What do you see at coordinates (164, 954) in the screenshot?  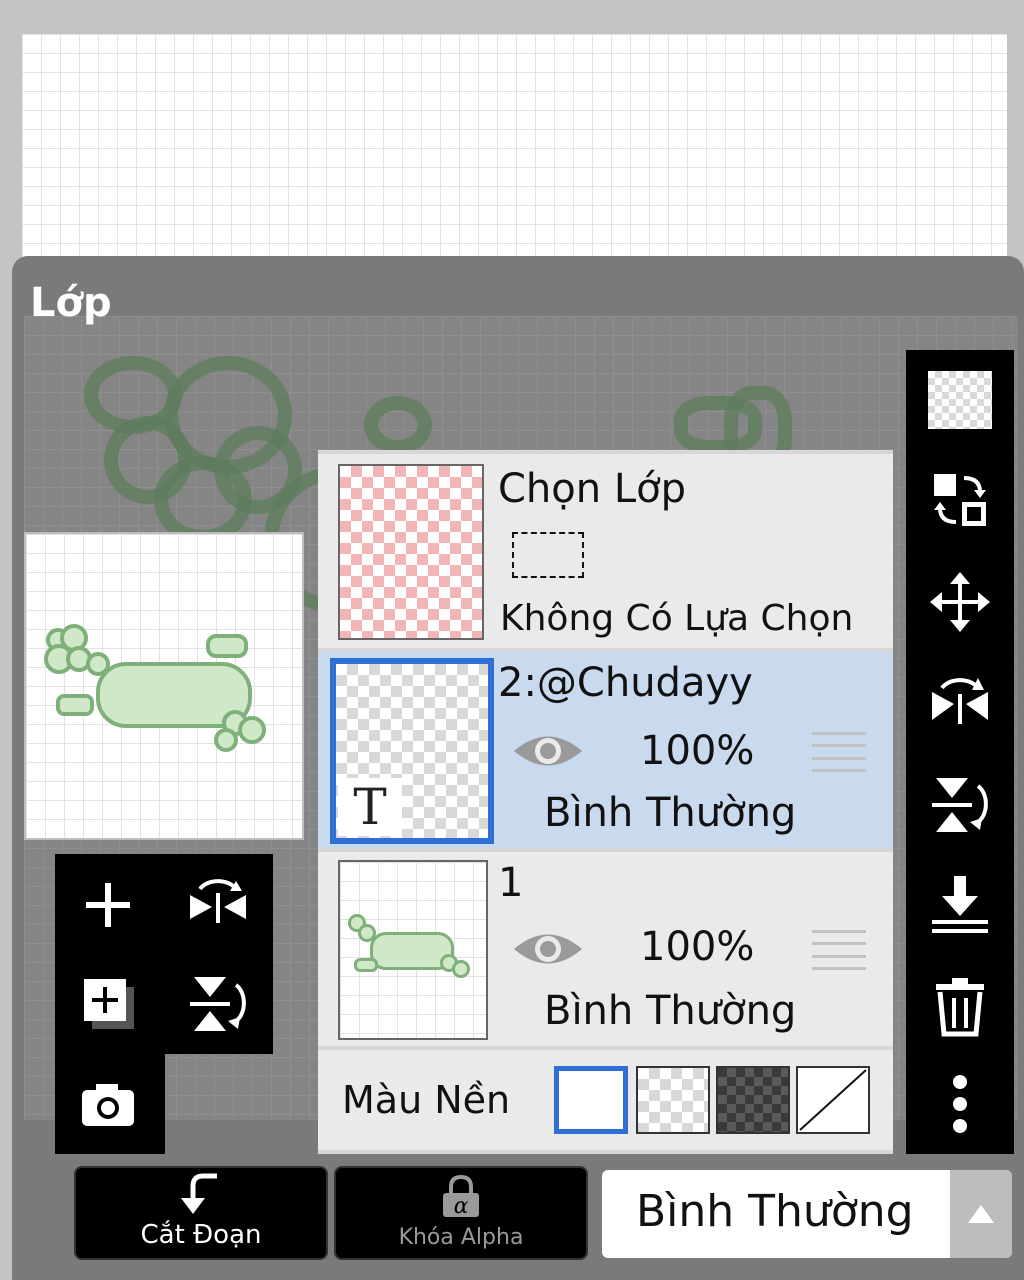 I see `left-toolbar` at bounding box center [164, 954].